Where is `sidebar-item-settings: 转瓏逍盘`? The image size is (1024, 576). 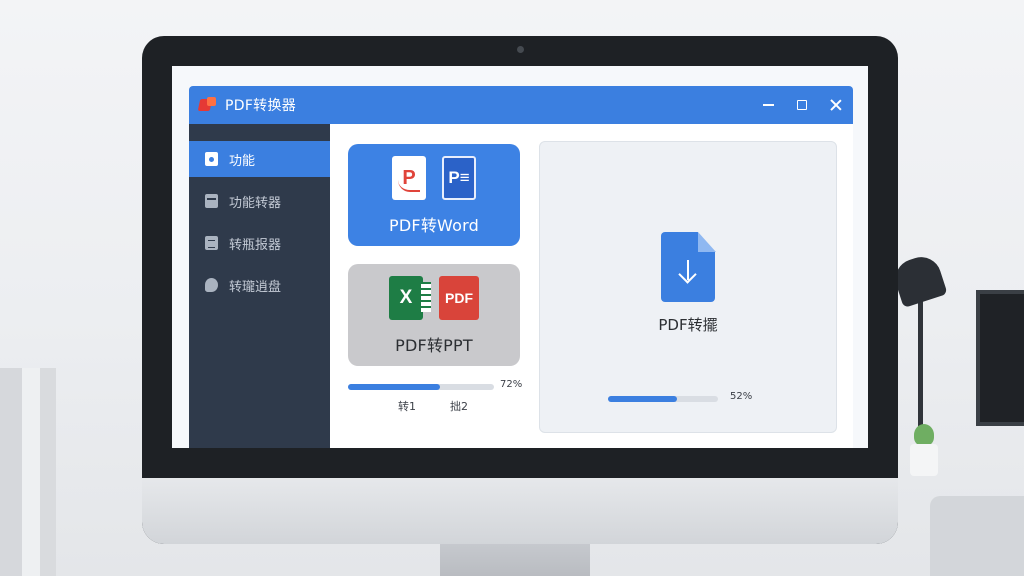 sidebar-item-settings: 转瓏逍盘 is located at coordinates (259, 285).